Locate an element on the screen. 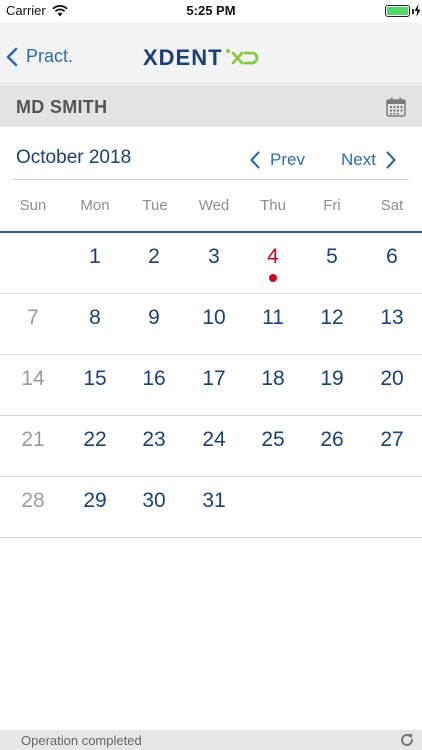 Image resolution: width=422 pixels, height=750 pixels. day-number: 3 is located at coordinates (214, 256).